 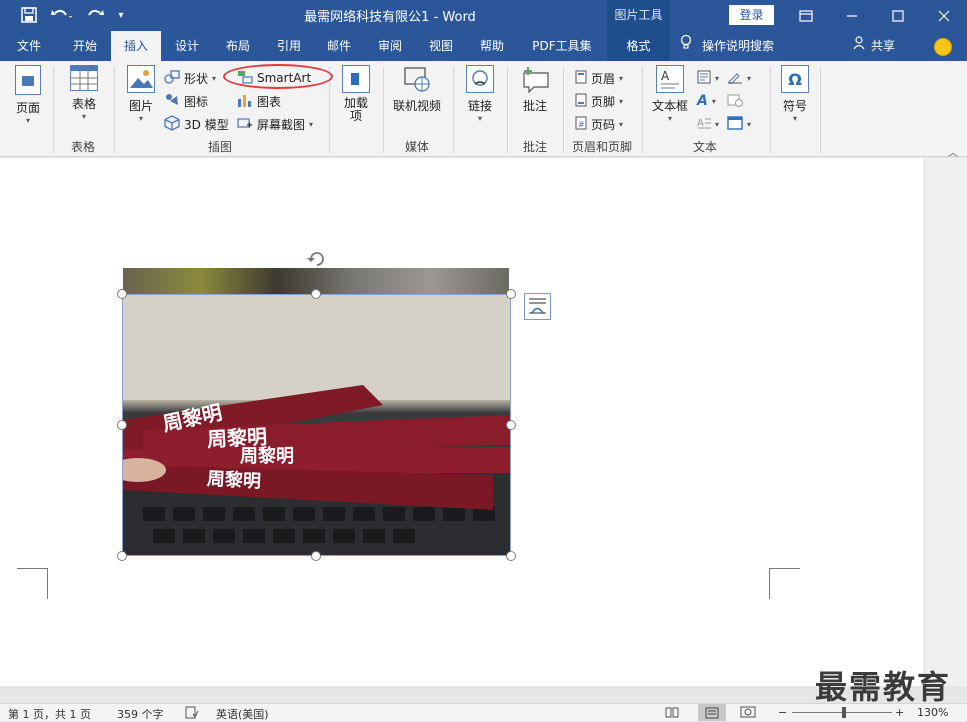 What do you see at coordinates (738, 46) in the screenshot?
I see `tell-me-label: 操作说明搜索` at bounding box center [738, 46].